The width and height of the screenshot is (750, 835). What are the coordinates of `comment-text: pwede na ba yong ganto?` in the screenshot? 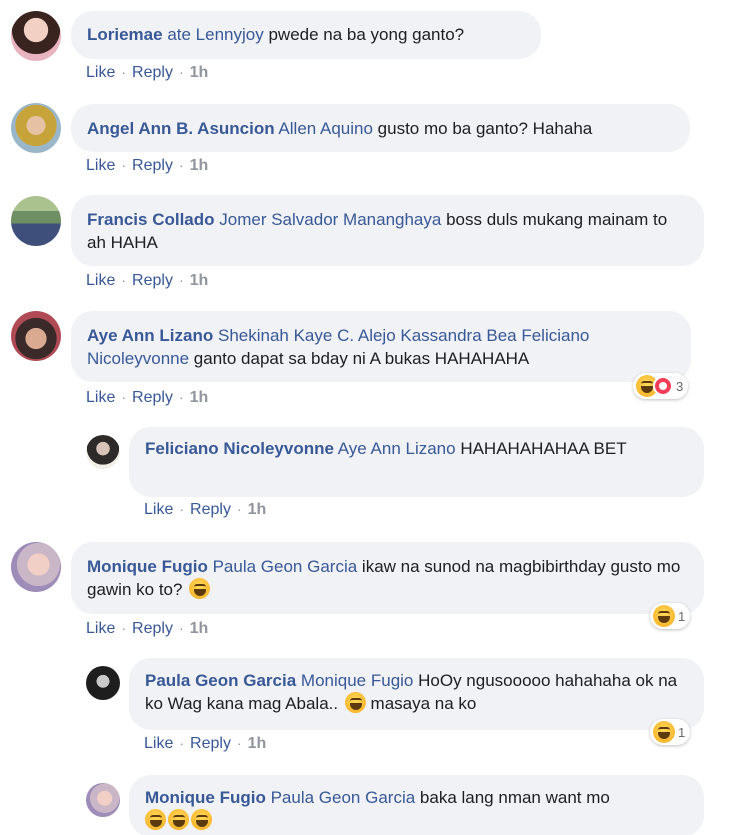 It's located at (364, 34).